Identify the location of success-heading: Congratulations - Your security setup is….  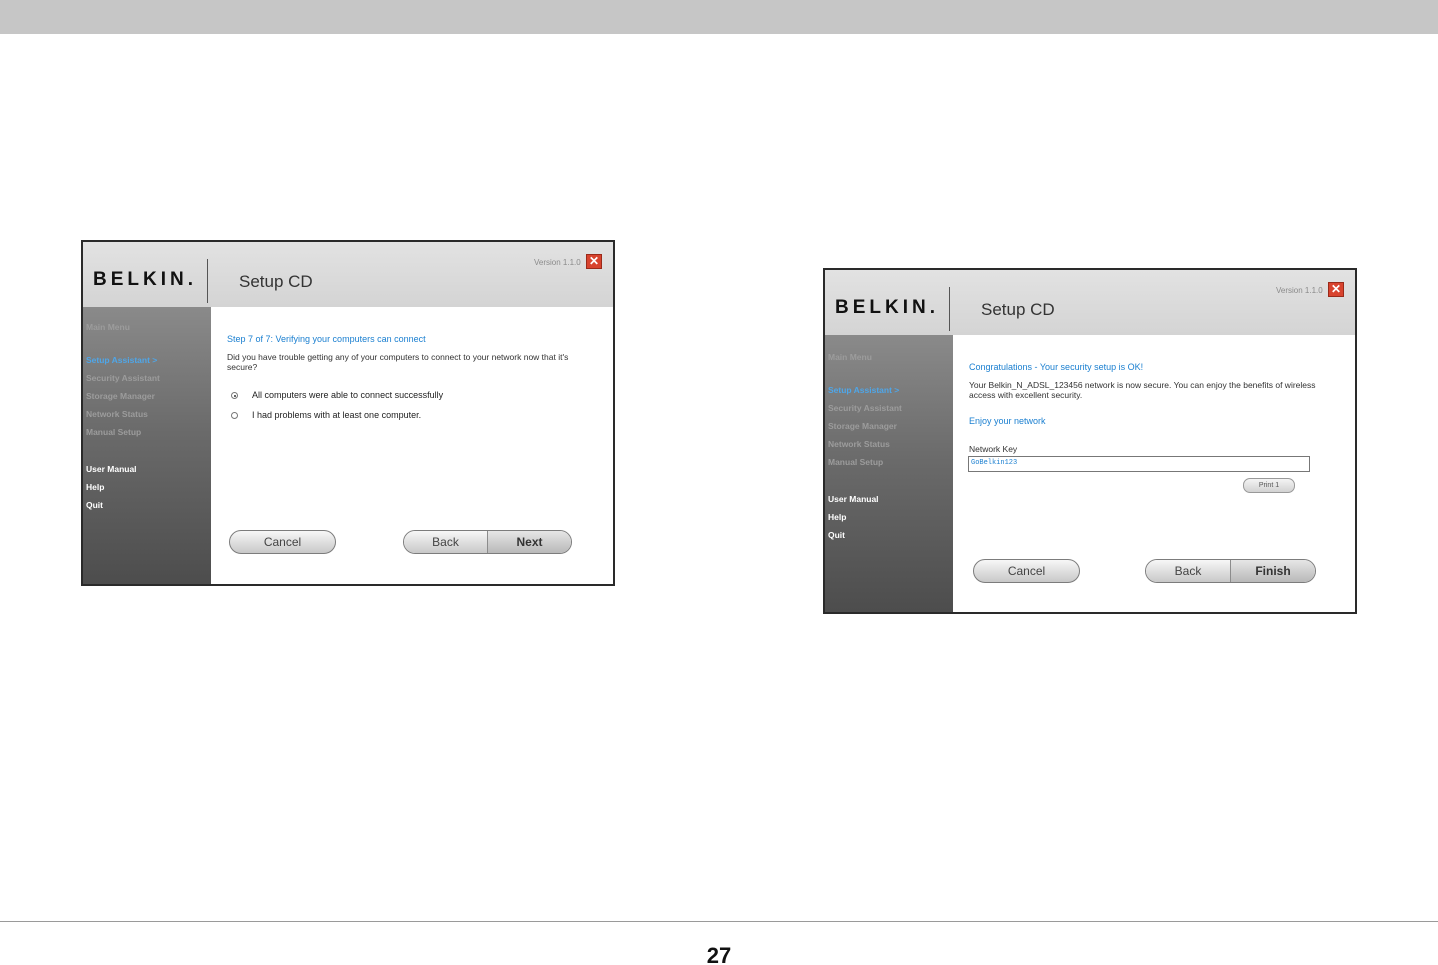
(1056, 367).